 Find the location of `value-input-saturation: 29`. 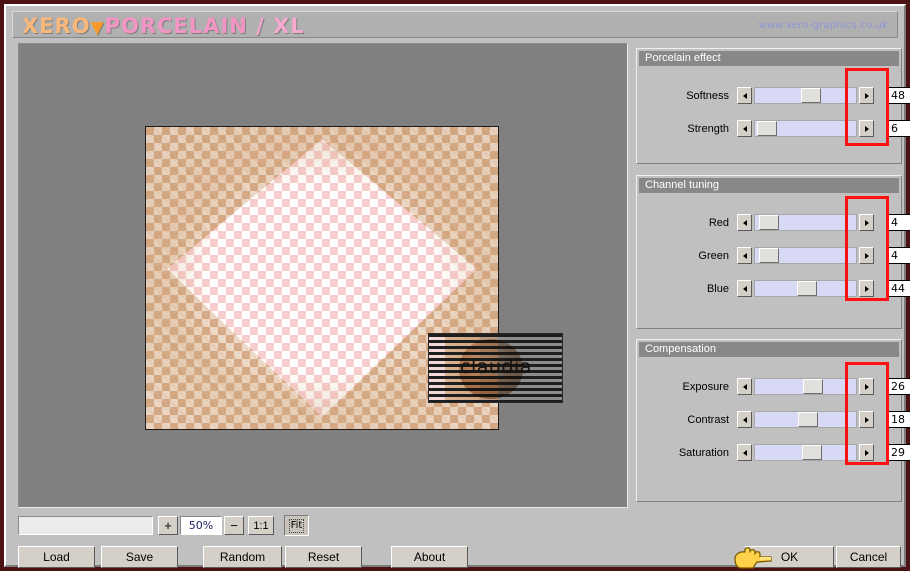

value-input-saturation: 29 is located at coordinates (898, 452).